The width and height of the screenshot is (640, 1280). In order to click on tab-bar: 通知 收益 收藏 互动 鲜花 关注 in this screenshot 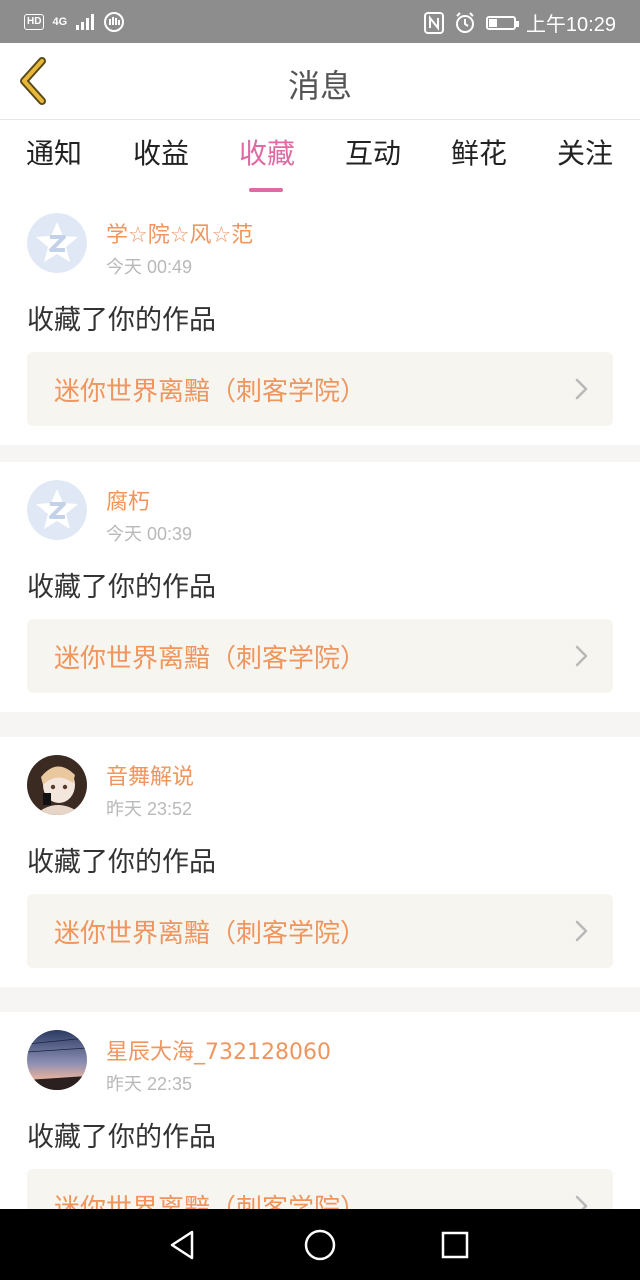, I will do `click(320, 157)`.